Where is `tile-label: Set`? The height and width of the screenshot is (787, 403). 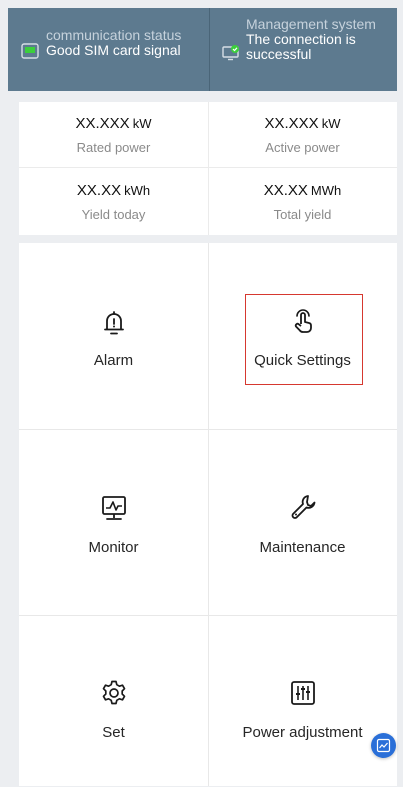 tile-label: Set is located at coordinates (113, 732).